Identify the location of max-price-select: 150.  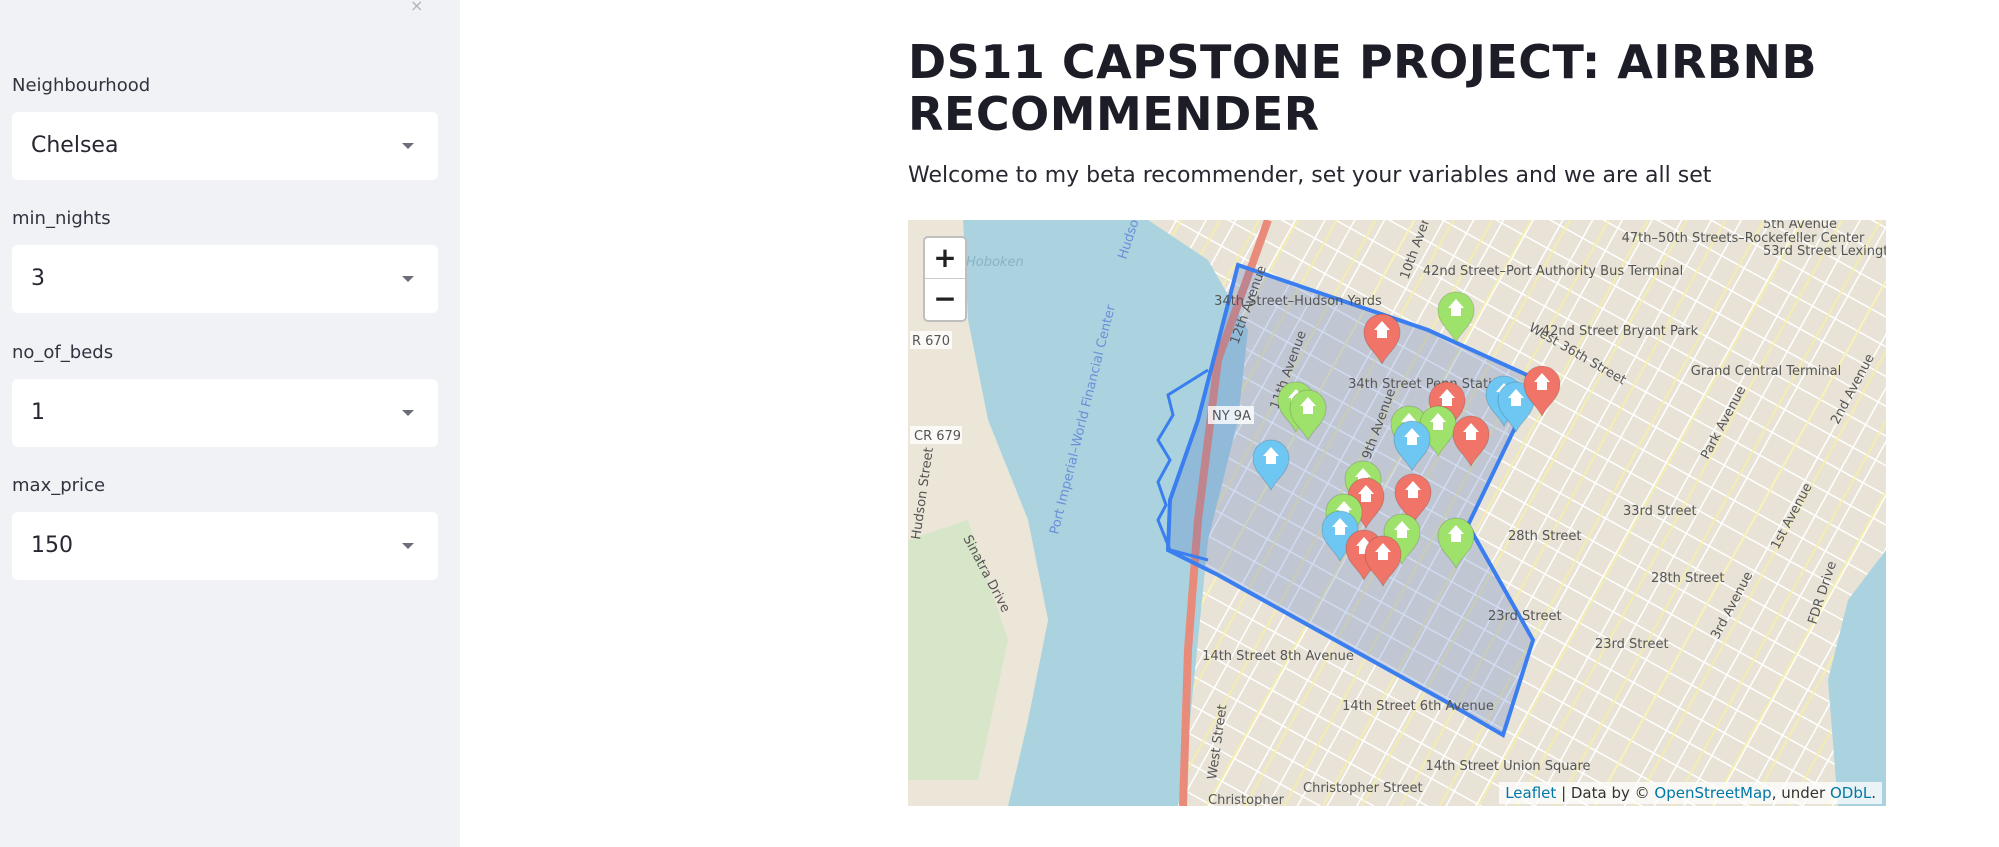
(225, 546).